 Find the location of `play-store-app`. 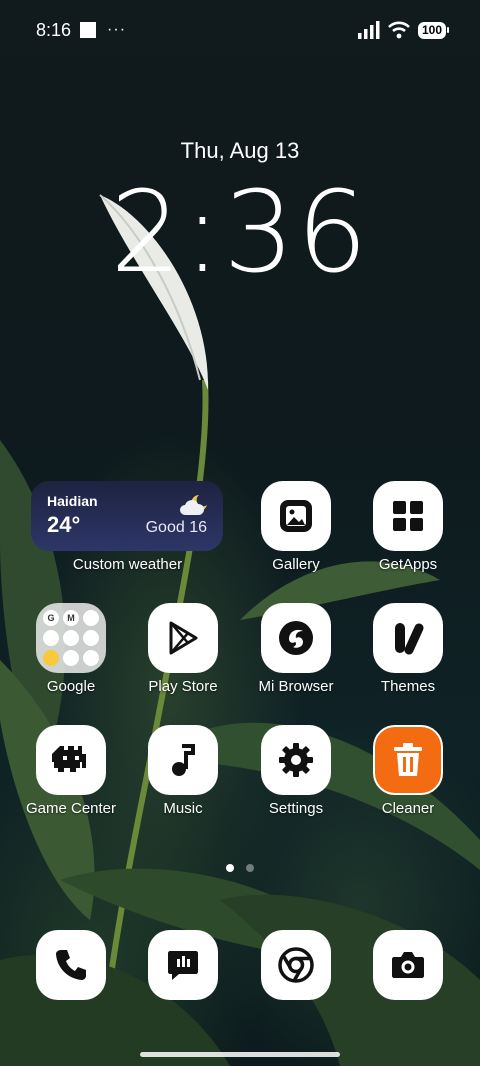

play-store-app is located at coordinates (183, 638).